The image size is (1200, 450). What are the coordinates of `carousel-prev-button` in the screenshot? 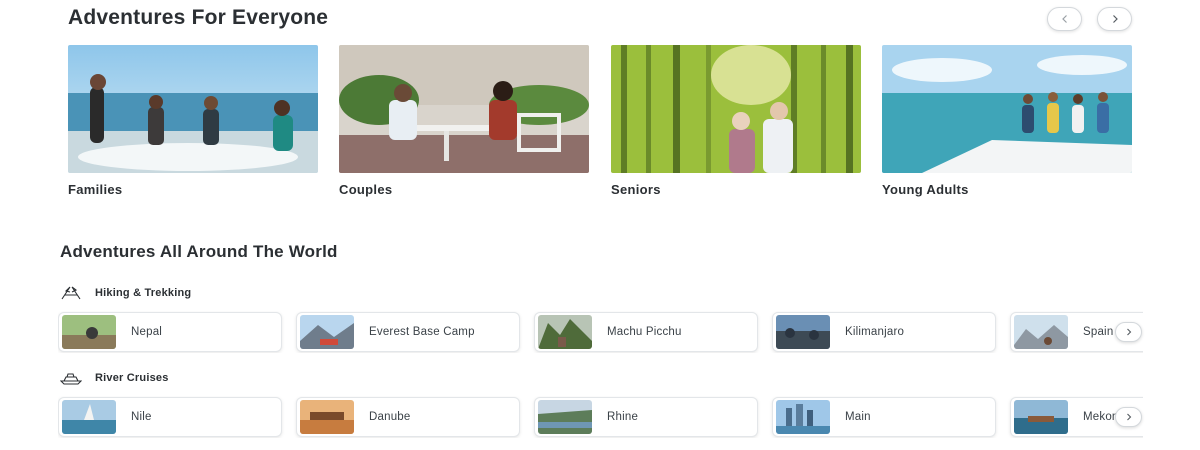 It's located at (1064, 19).